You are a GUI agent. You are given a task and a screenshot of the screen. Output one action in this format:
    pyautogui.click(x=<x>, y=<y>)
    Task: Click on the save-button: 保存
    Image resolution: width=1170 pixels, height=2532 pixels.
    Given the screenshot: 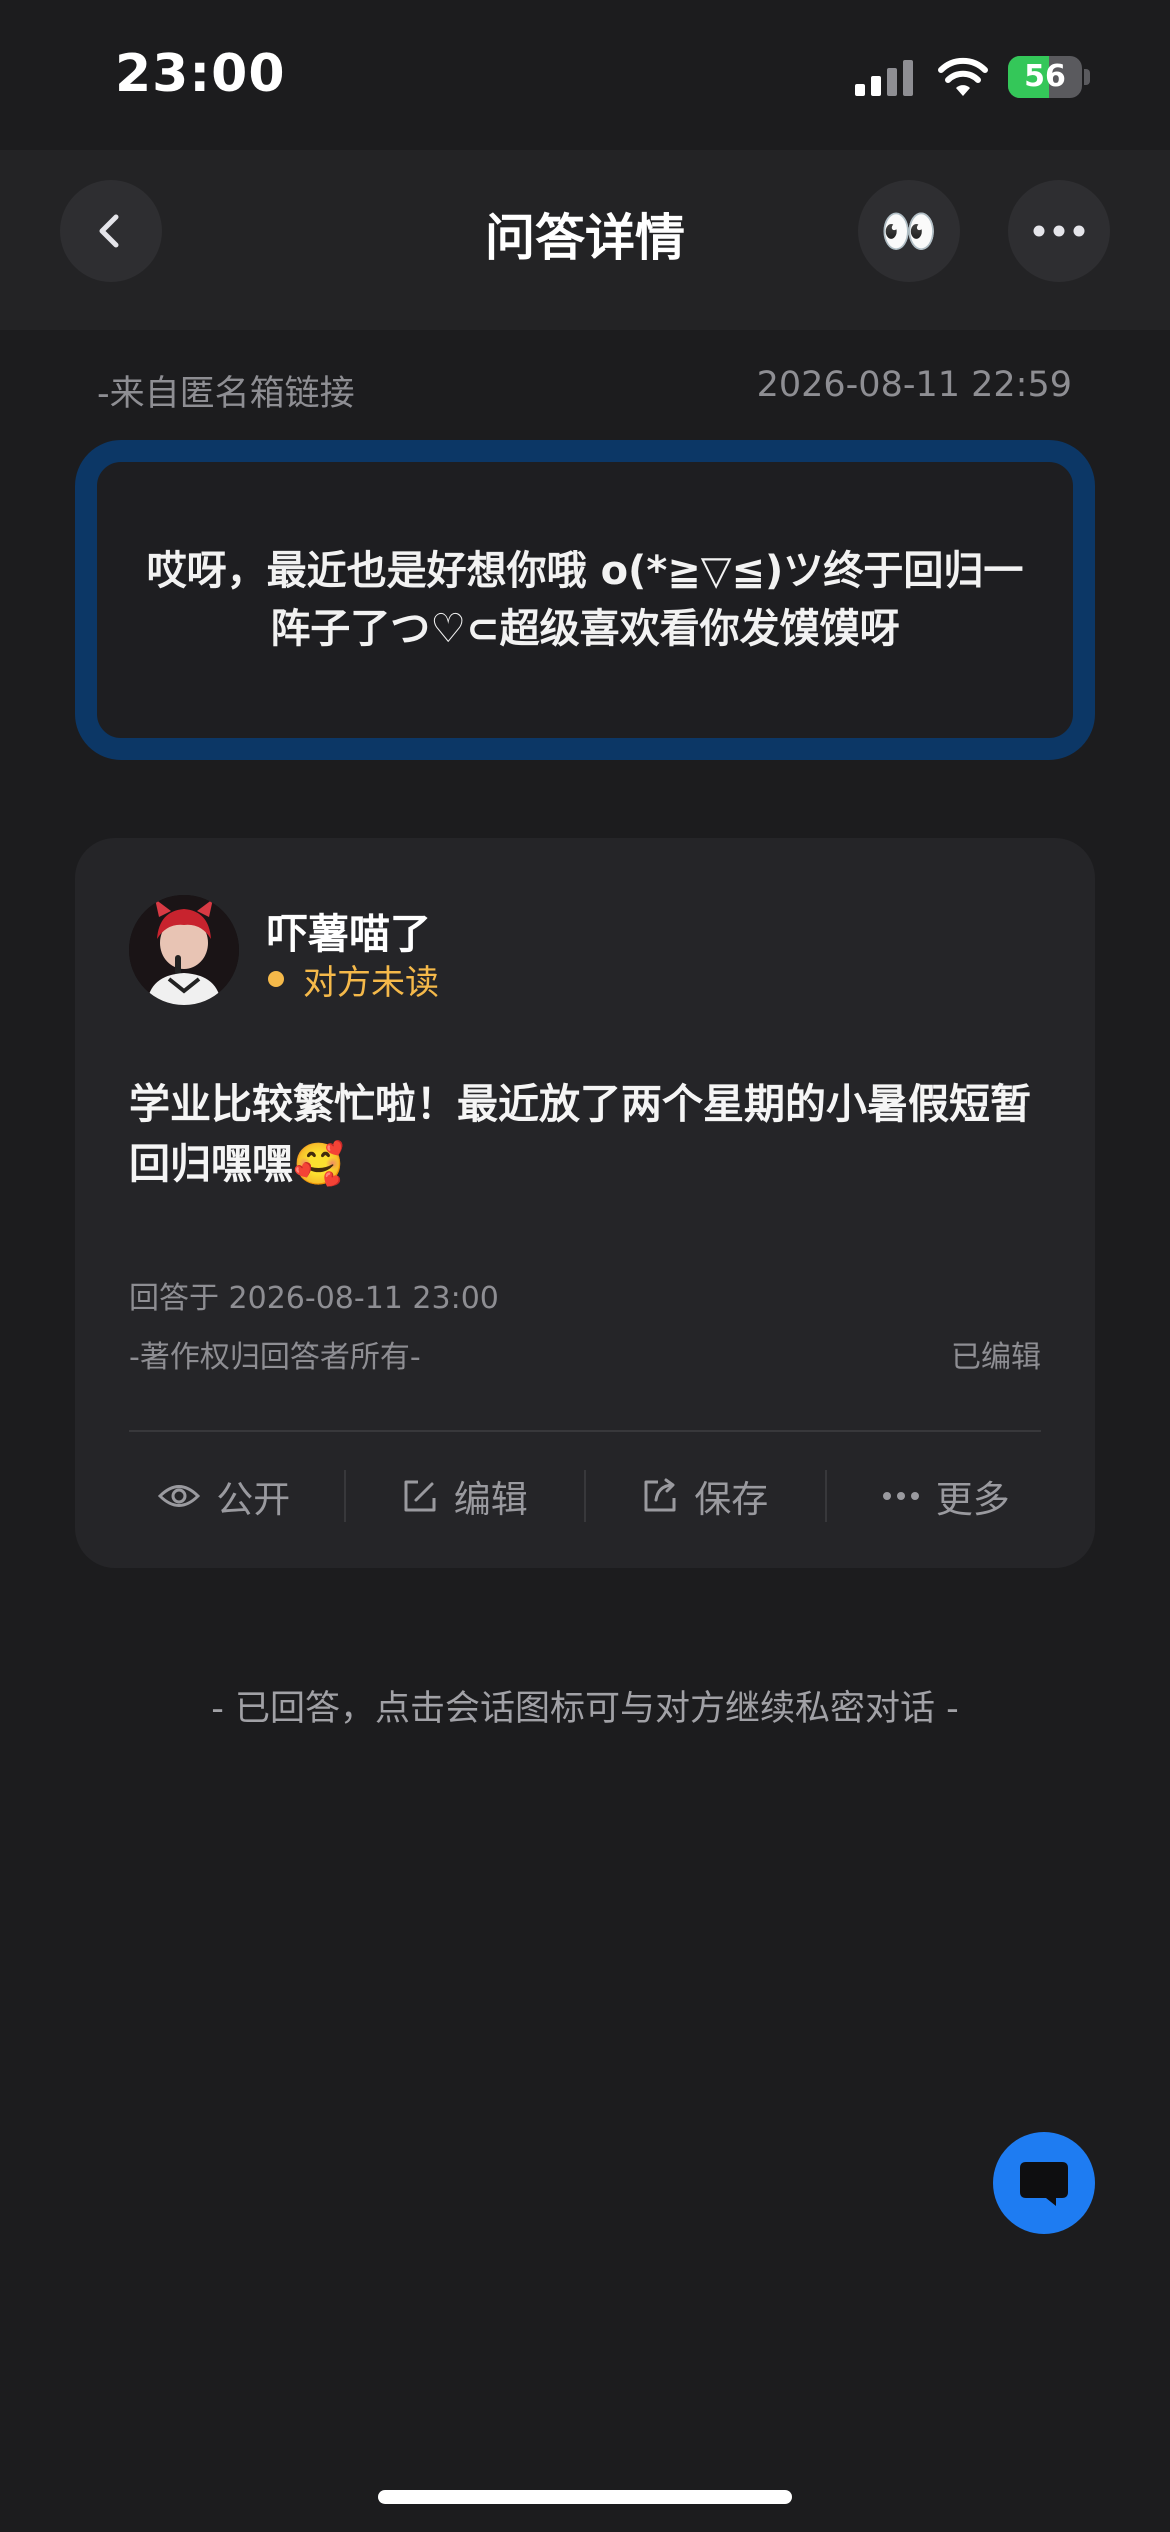 What is the action you would take?
    pyautogui.click(x=705, y=1496)
    